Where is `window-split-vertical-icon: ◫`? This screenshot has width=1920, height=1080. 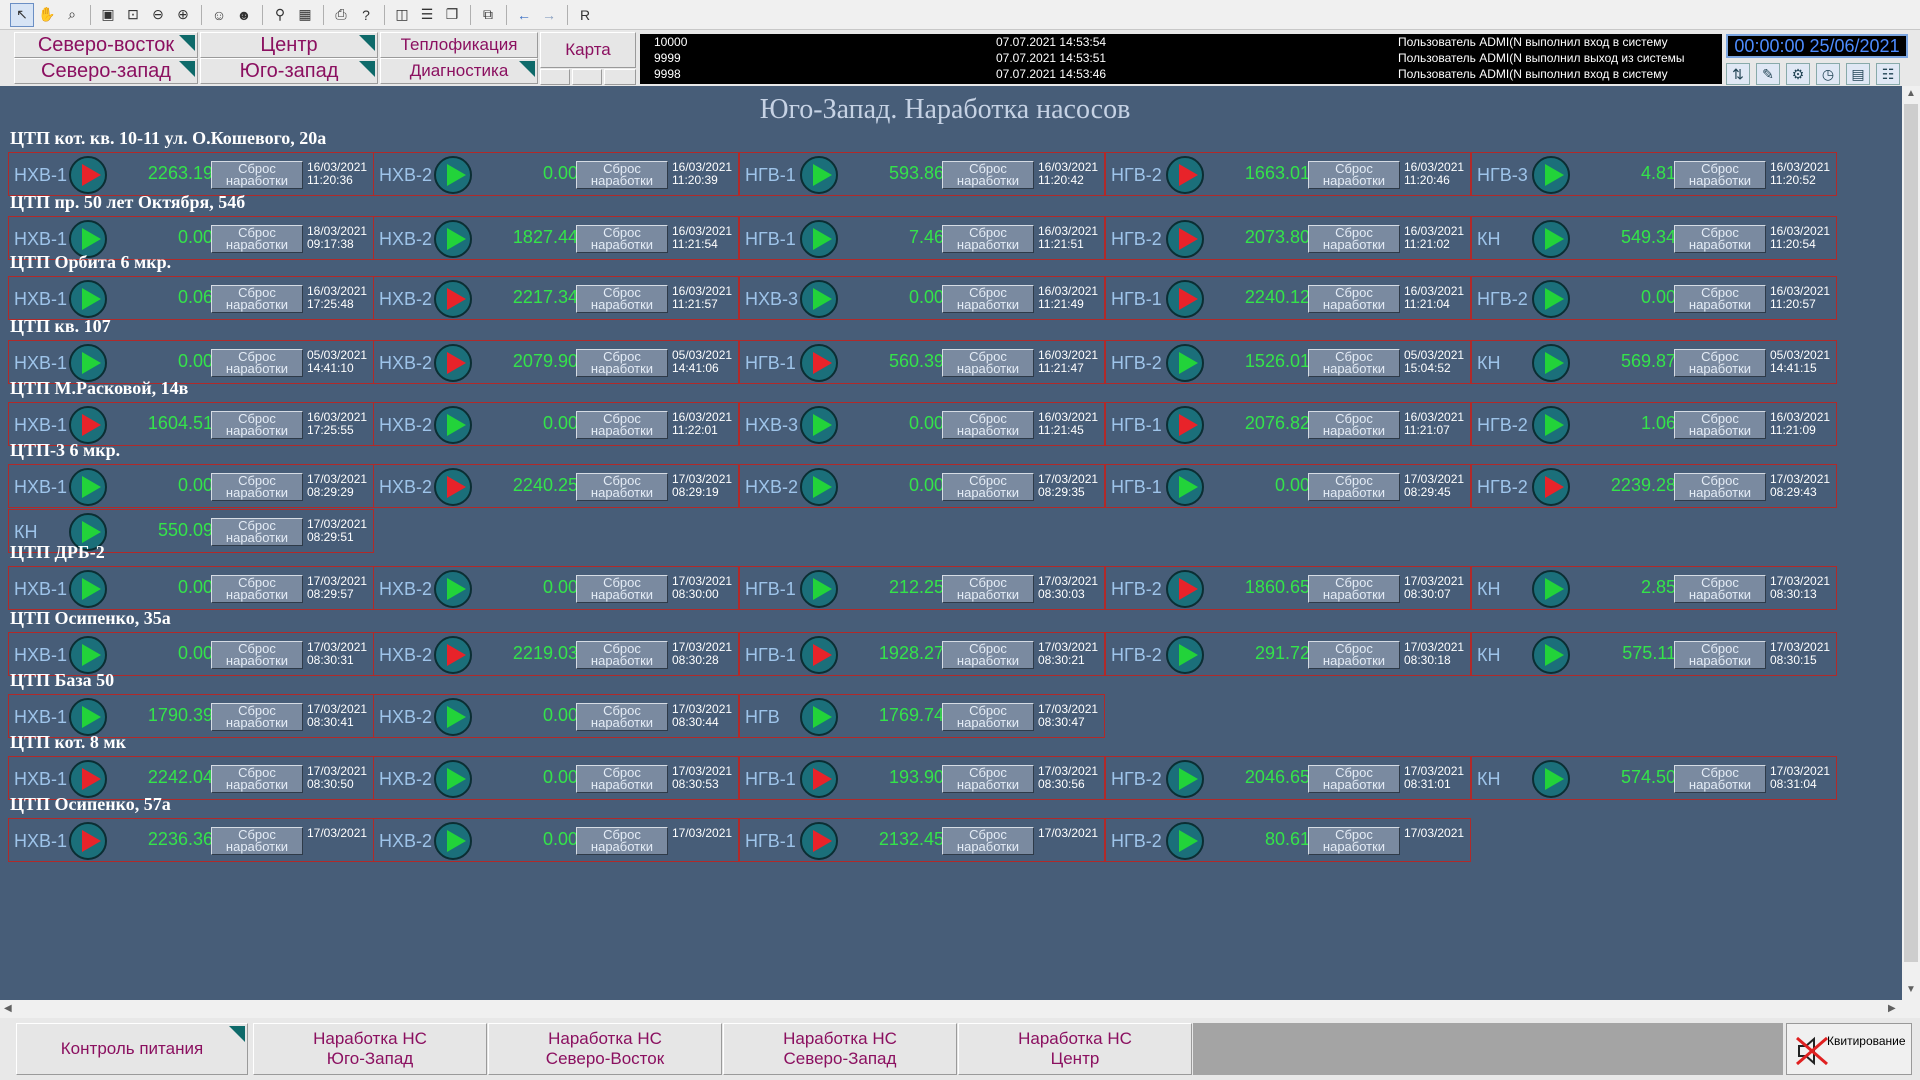 window-split-vertical-icon: ◫ is located at coordinates (402, 15).